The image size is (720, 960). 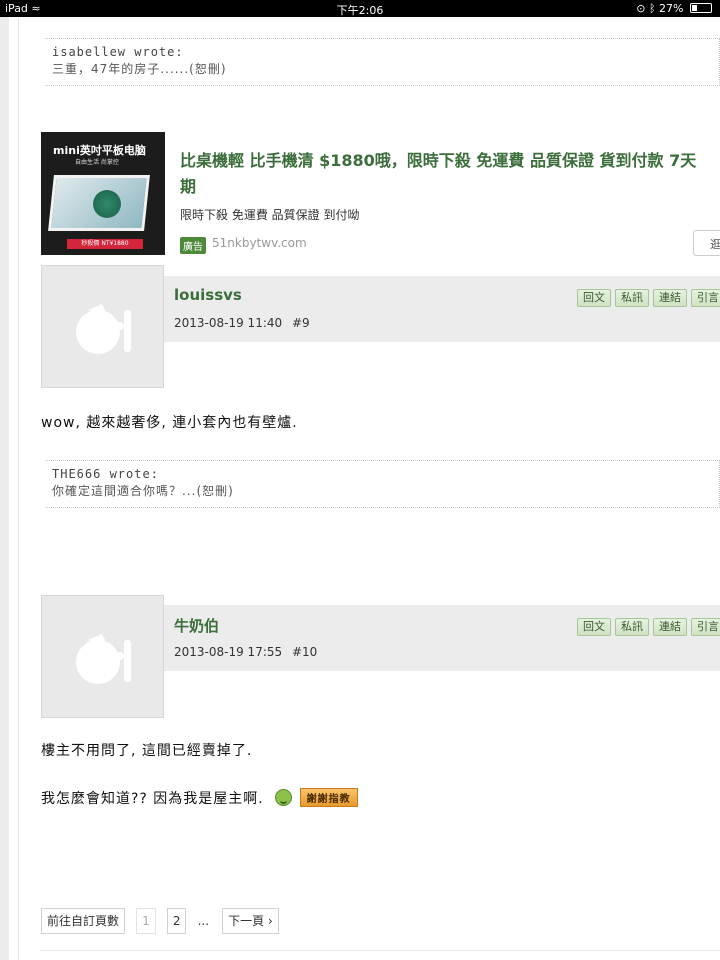 What do you see at coordinates (83, 921) in the screenshot?
I see `goto-page-button: 前往自訂頁數` at bounding box center [83, 921].